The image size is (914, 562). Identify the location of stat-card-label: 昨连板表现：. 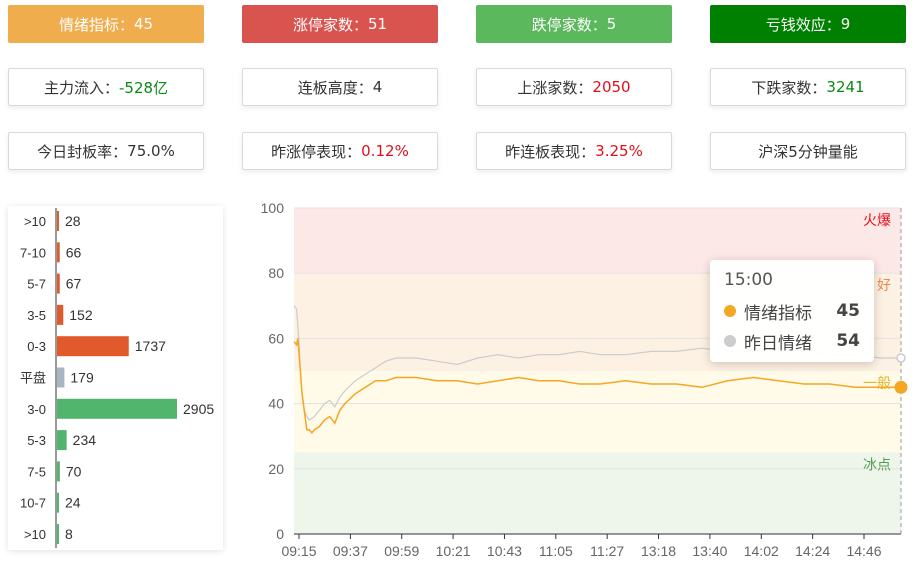
(550, 151).